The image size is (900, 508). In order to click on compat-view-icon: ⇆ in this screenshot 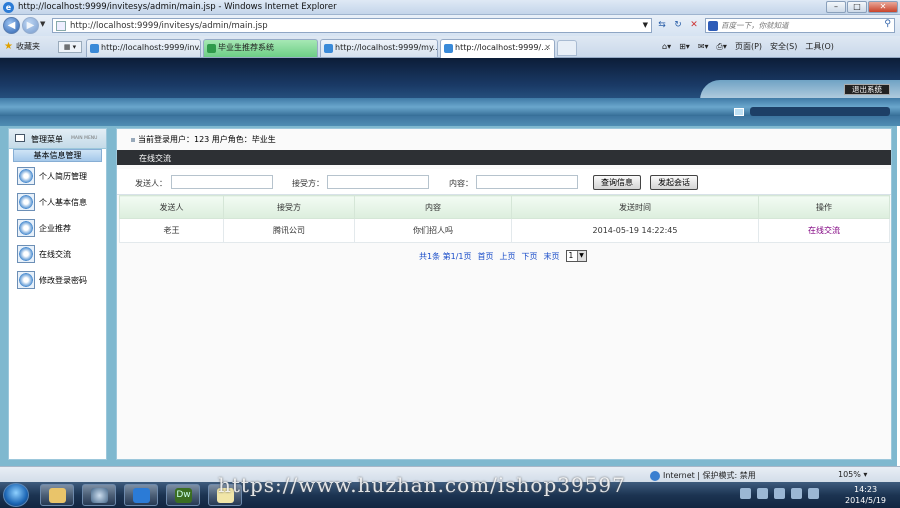, I will do `click(662, 25)`.